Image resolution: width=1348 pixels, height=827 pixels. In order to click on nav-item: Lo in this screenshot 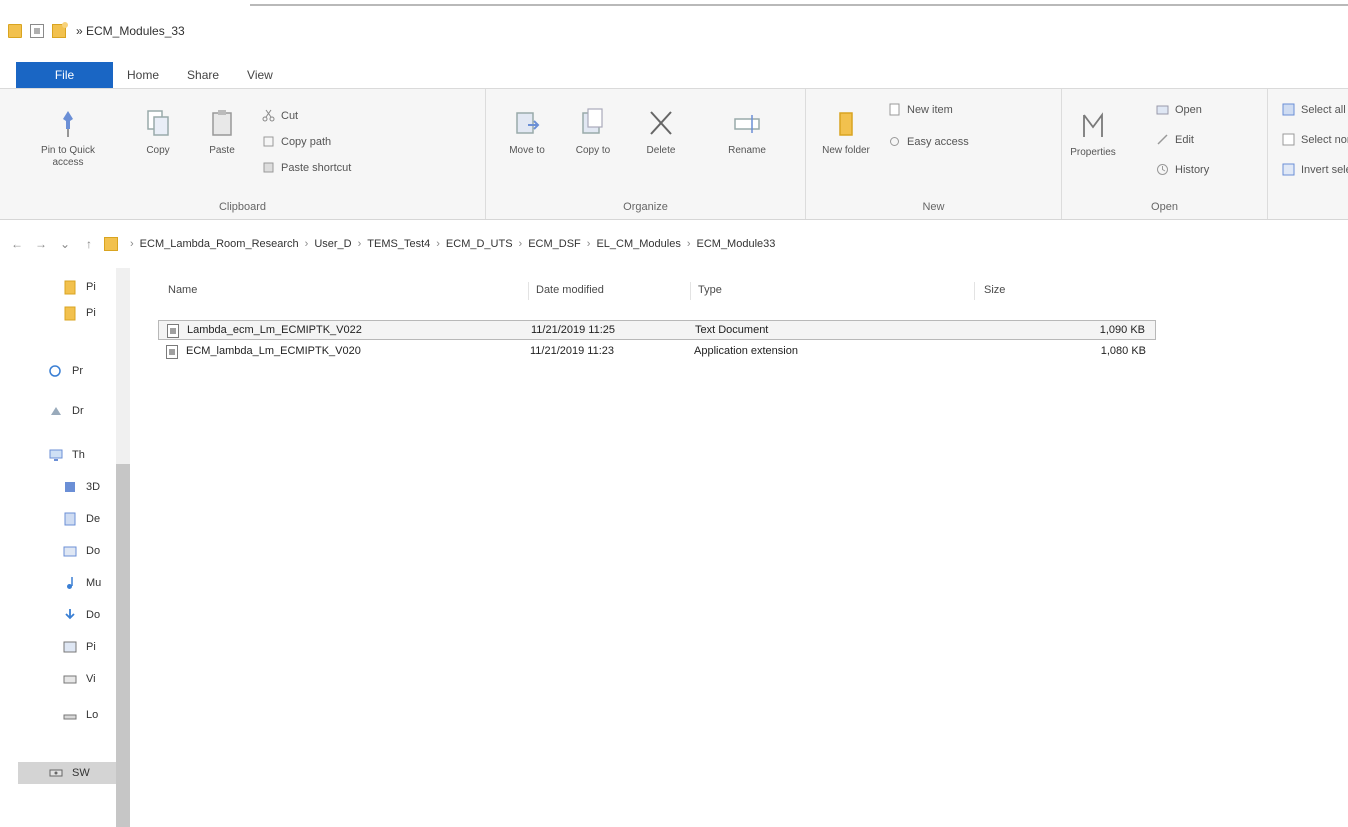, I will do `click(80, 715)`.